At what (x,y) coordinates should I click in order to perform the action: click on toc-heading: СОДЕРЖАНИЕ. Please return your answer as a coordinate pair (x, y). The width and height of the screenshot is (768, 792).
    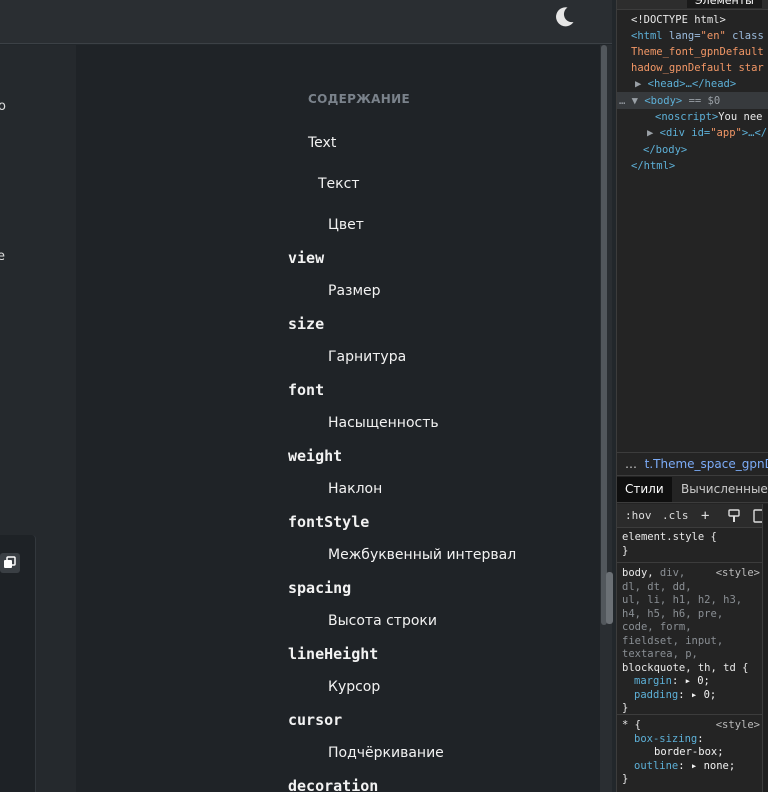
    Looking at the image, I should click on (359, 99).